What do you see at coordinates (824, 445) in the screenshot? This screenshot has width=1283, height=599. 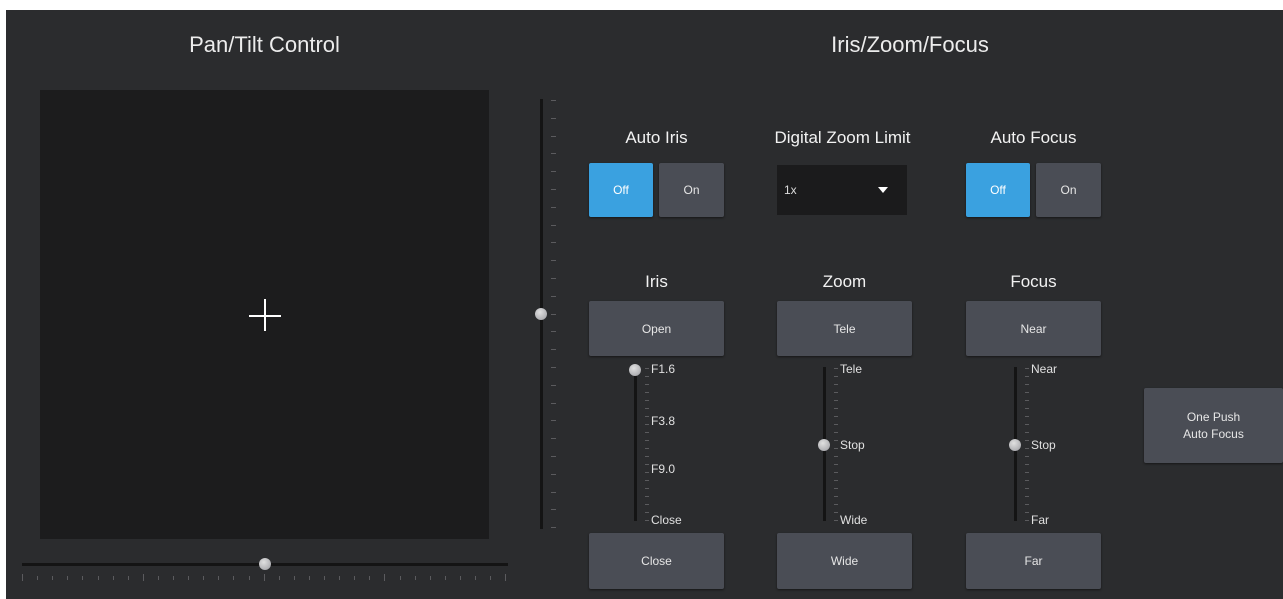 I see `zoom-slider-thumb` at bounding box center [824, 445].